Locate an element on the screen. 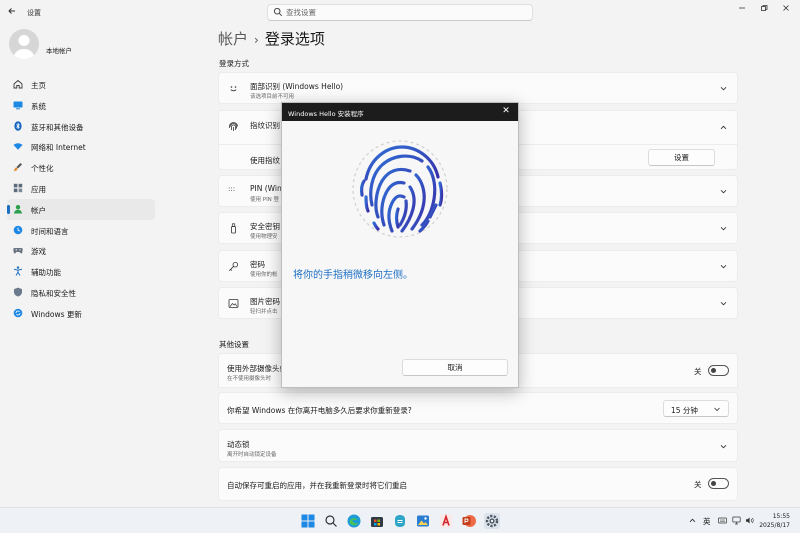 The image size is (800, 533). sidebar-item-windows-update: Windows 更新 is located at coordinates (81, 313).